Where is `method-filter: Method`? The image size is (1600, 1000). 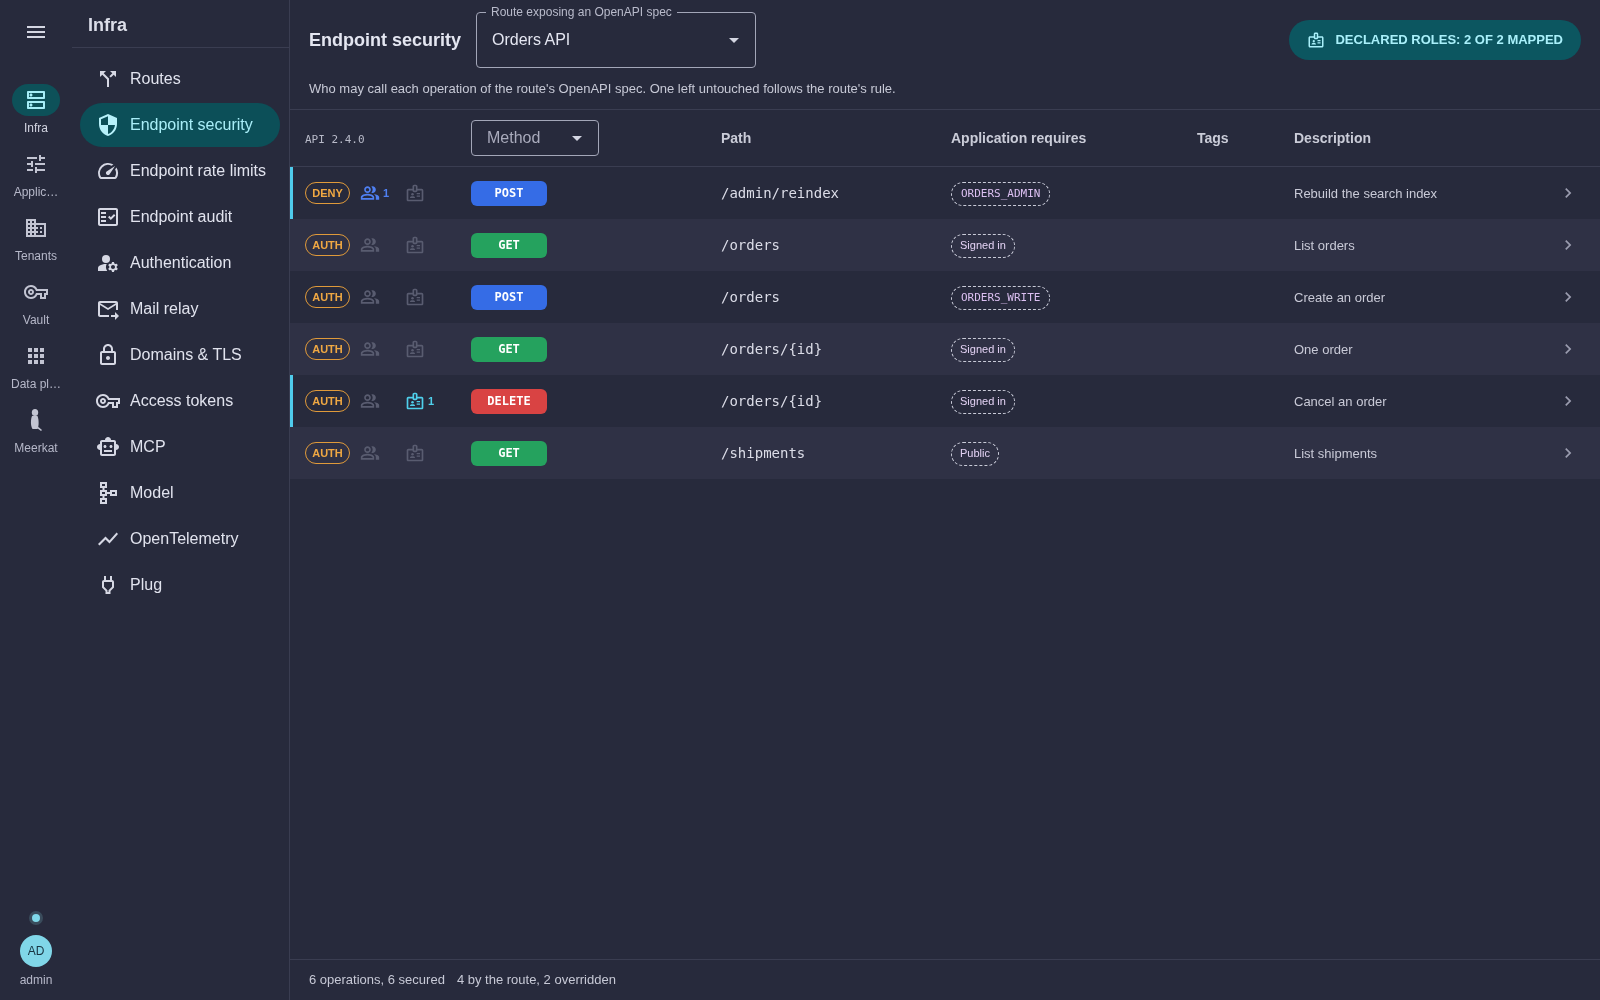 method-filter: Method is located at coordinates (535, 138).